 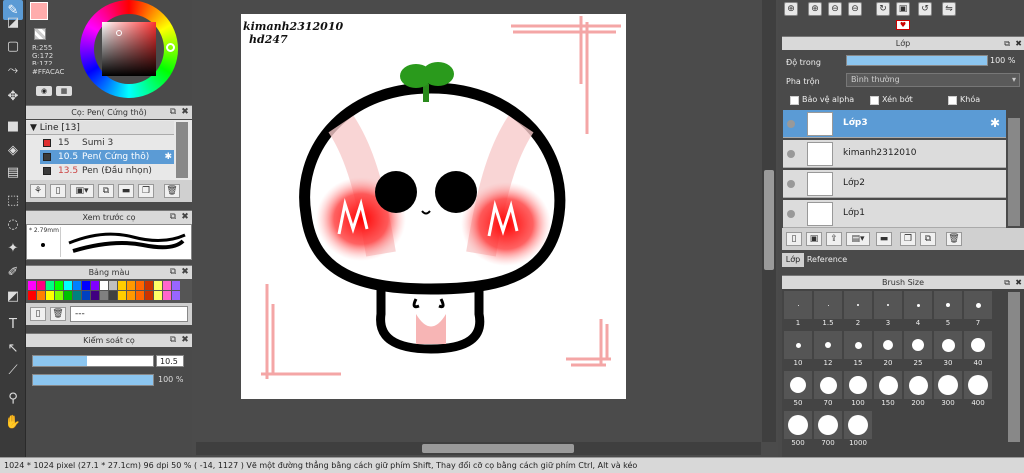 I want to click on import-layer-icon: ⇪, so click(x=834, y=239).